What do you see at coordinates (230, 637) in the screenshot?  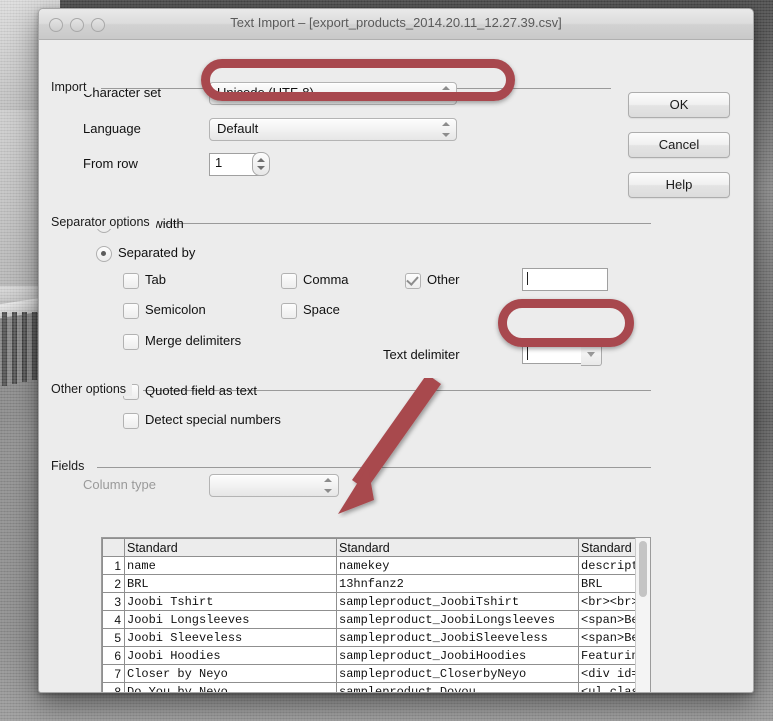 I see `table-cell: Joobi Sleeveless` at bounding box center [230, 637].